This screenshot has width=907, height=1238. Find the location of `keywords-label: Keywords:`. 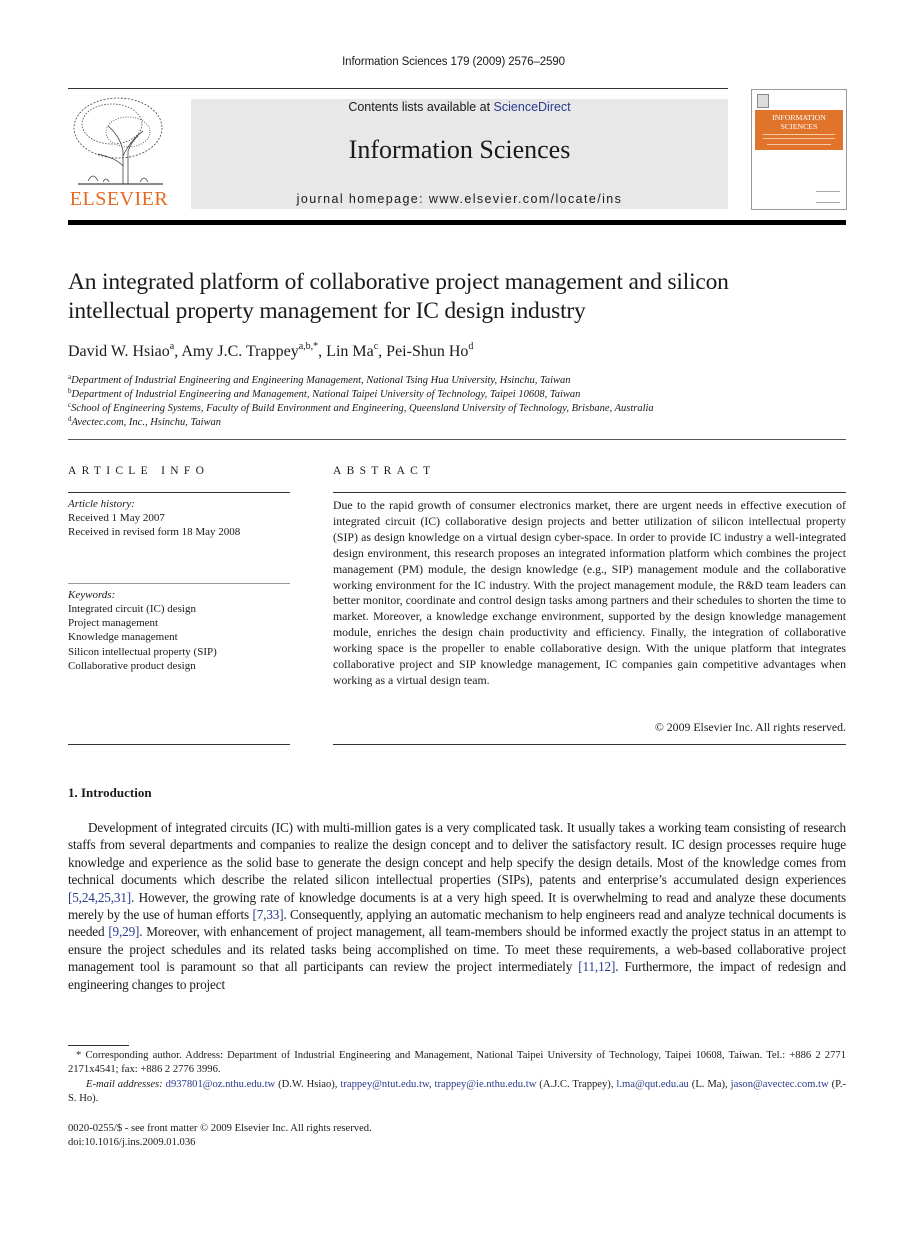

keywords-label: Keywords: is located at coordinates (92, 595).